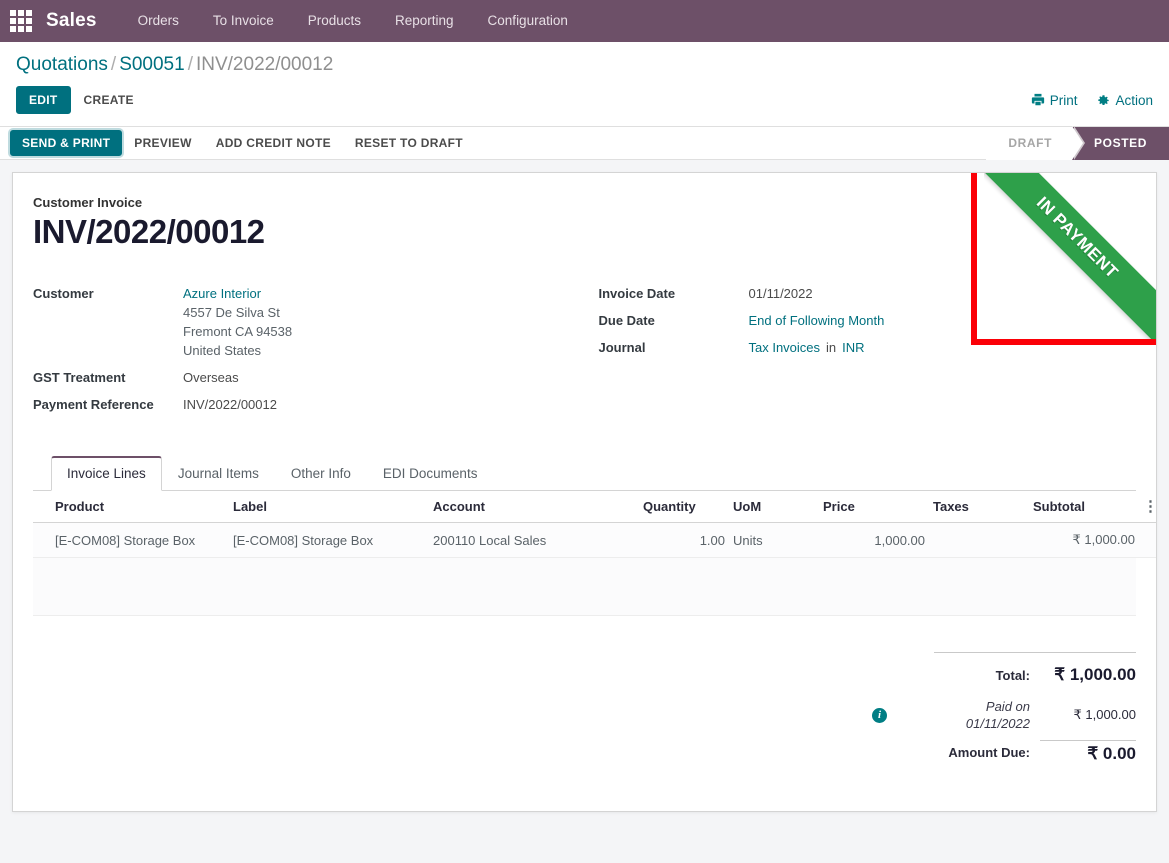  Describe the element at coordinates (231, 313) in the screenshot. I see `customer-address-line-1: 4557 De Silva St` at that location.